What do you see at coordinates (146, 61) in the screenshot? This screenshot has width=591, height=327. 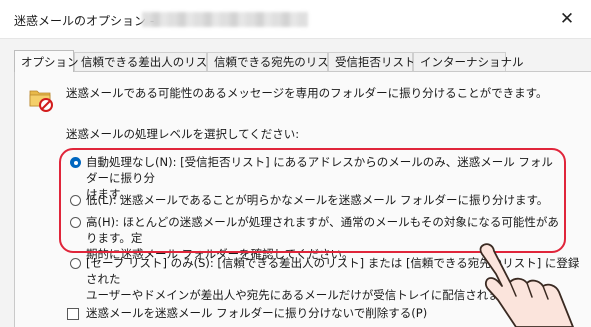 I see `tab-safe-senders: 信頼できる差出人のリスト` at bounding box center [146, 61].